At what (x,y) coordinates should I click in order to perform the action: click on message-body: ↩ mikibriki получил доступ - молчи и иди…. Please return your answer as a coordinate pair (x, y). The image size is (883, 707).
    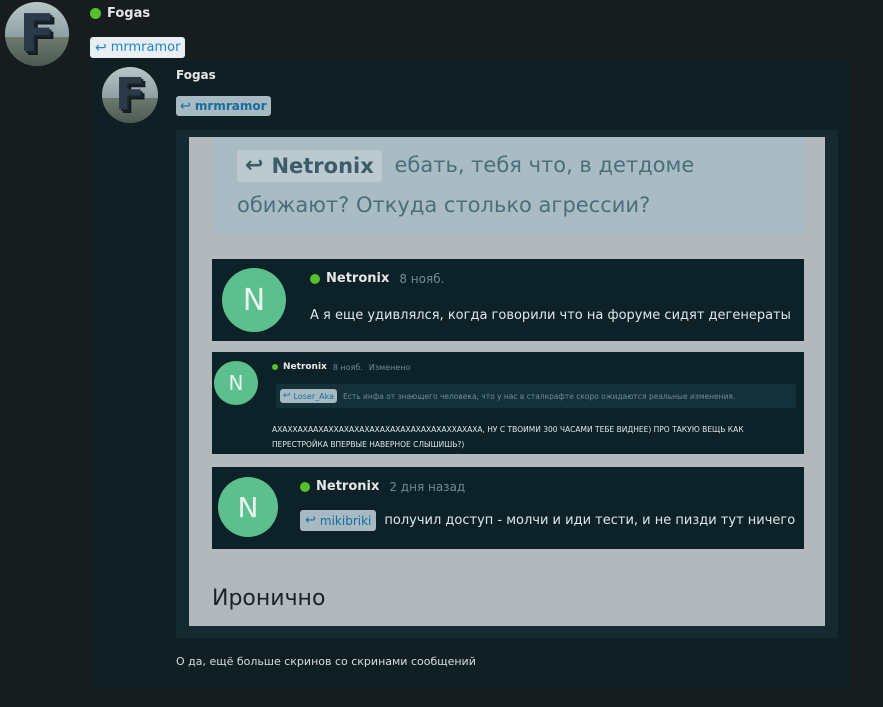
    Looking at the image, I should click on (547, 520).